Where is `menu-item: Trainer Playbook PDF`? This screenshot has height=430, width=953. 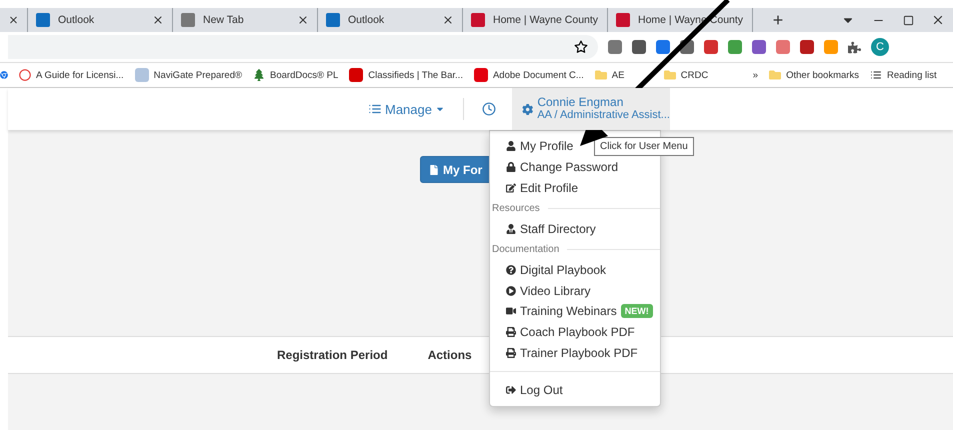 menu-item: Trainer Playbook PDF is located at coordinates (575, 352).